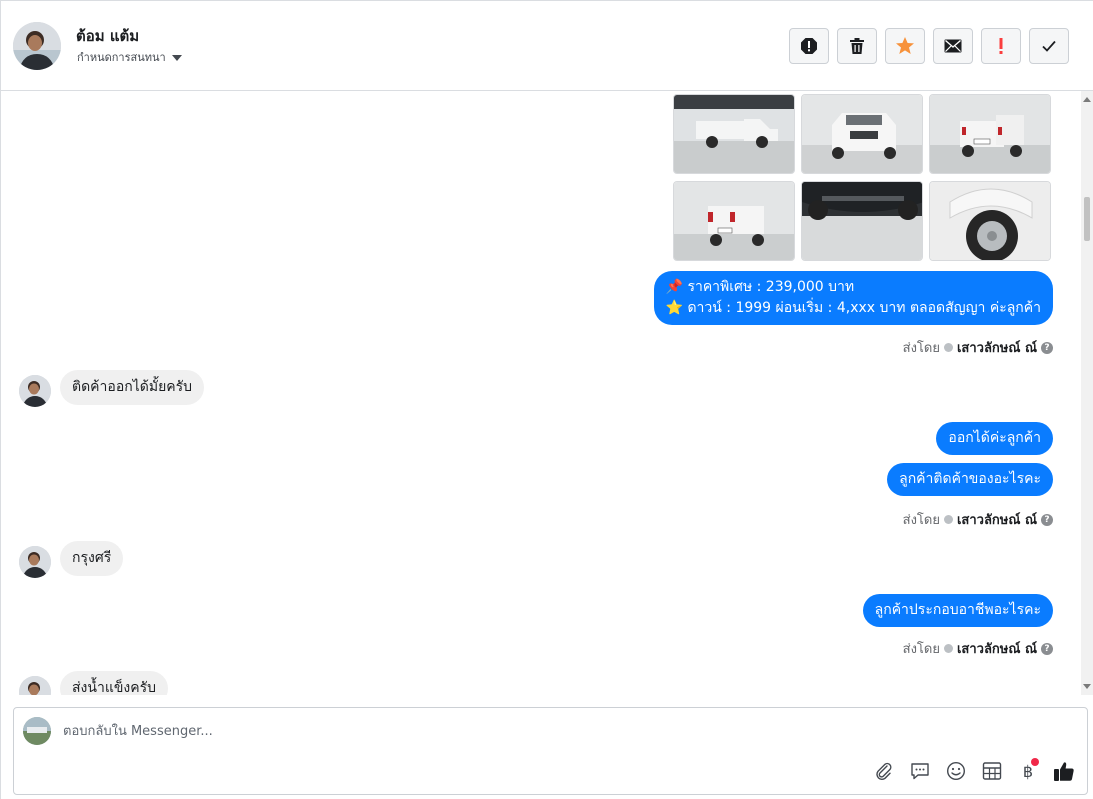  I want to click on message-text: กรุงศรี, so click(92, 558).